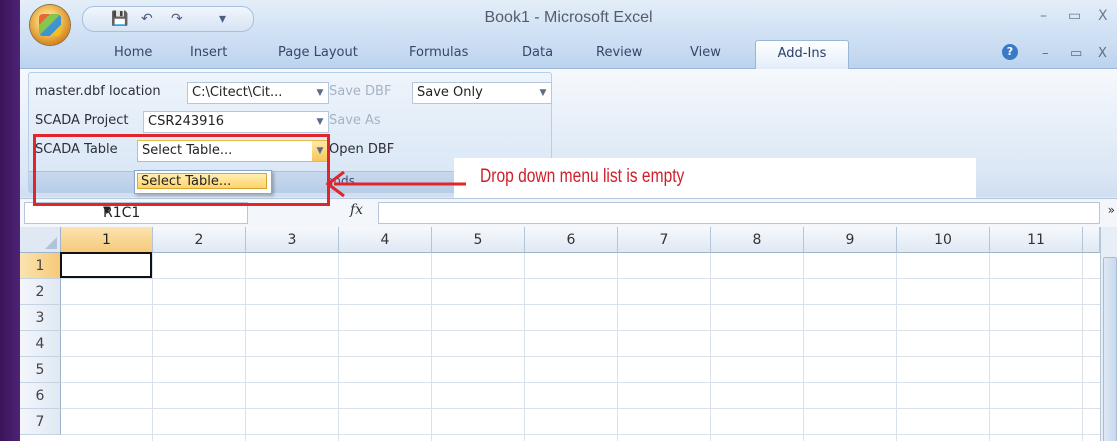  What do you see at coordinates (1076, 53) in the screenshot?
I see `ribbon-restore-icon: ▭` at bounding box center [1076, 53].